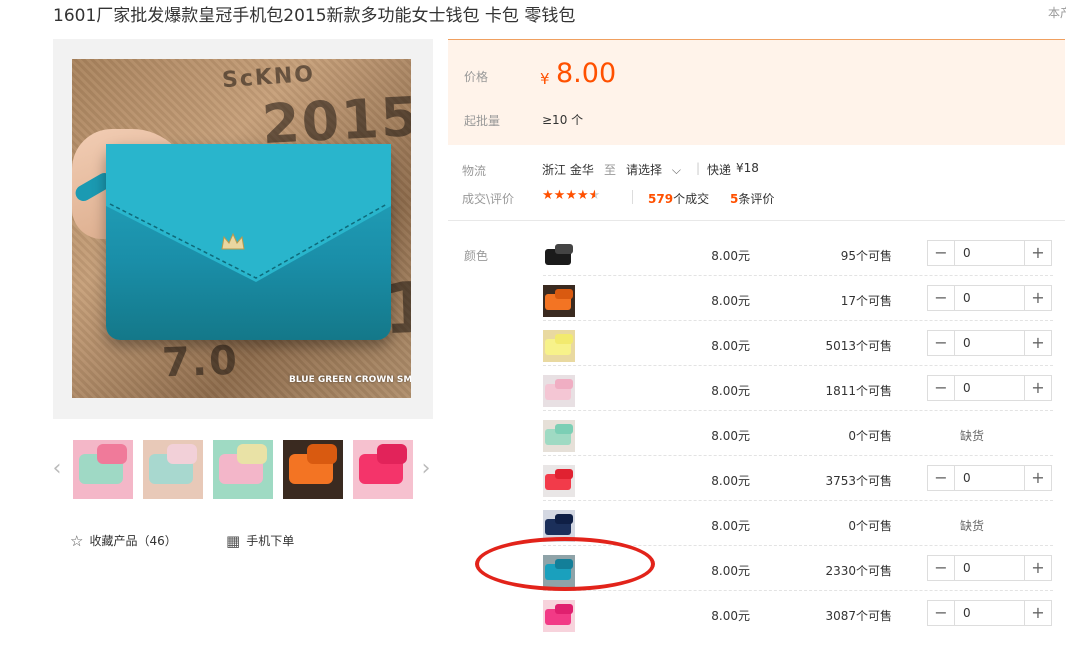 This screenshot has width=1066, height=647. Describe the element at coordinates (632, 197) in the screenshot. I see `rating-separator` at that location.